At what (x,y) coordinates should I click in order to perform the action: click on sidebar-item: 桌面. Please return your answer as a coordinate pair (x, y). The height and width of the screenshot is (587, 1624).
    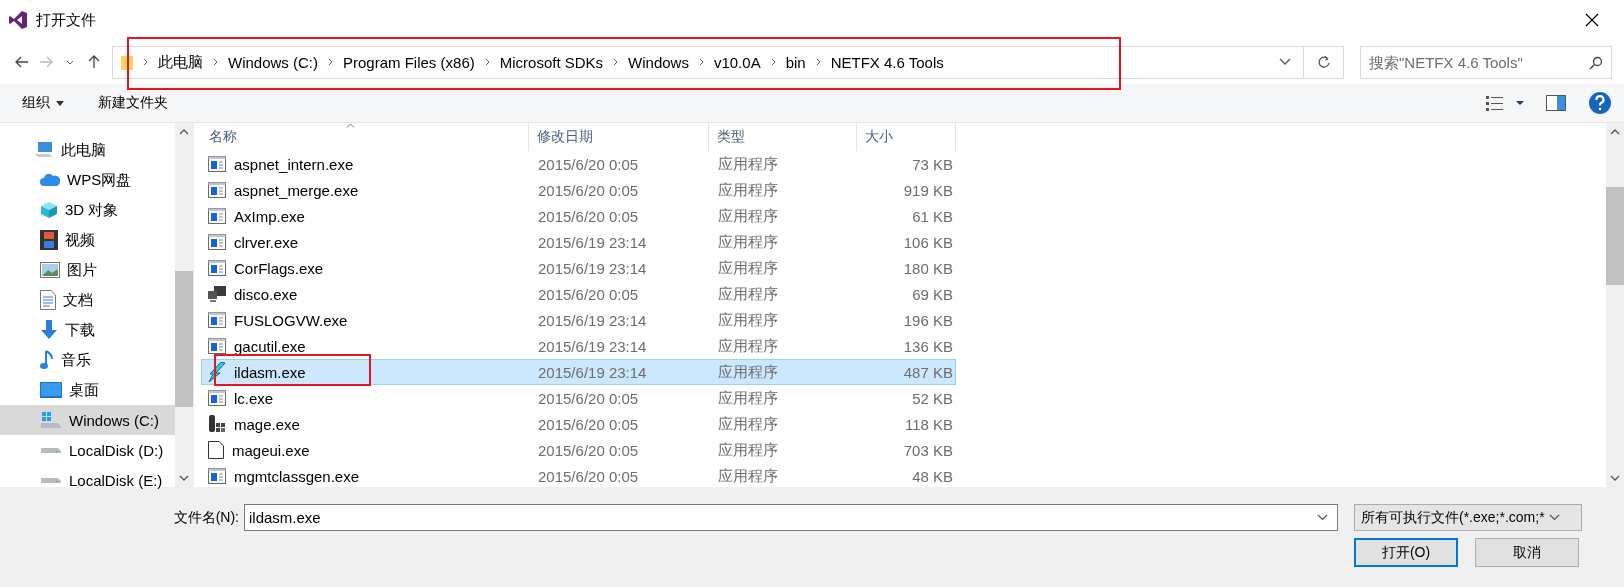
    Looking at the image, I should click on (87, 390).